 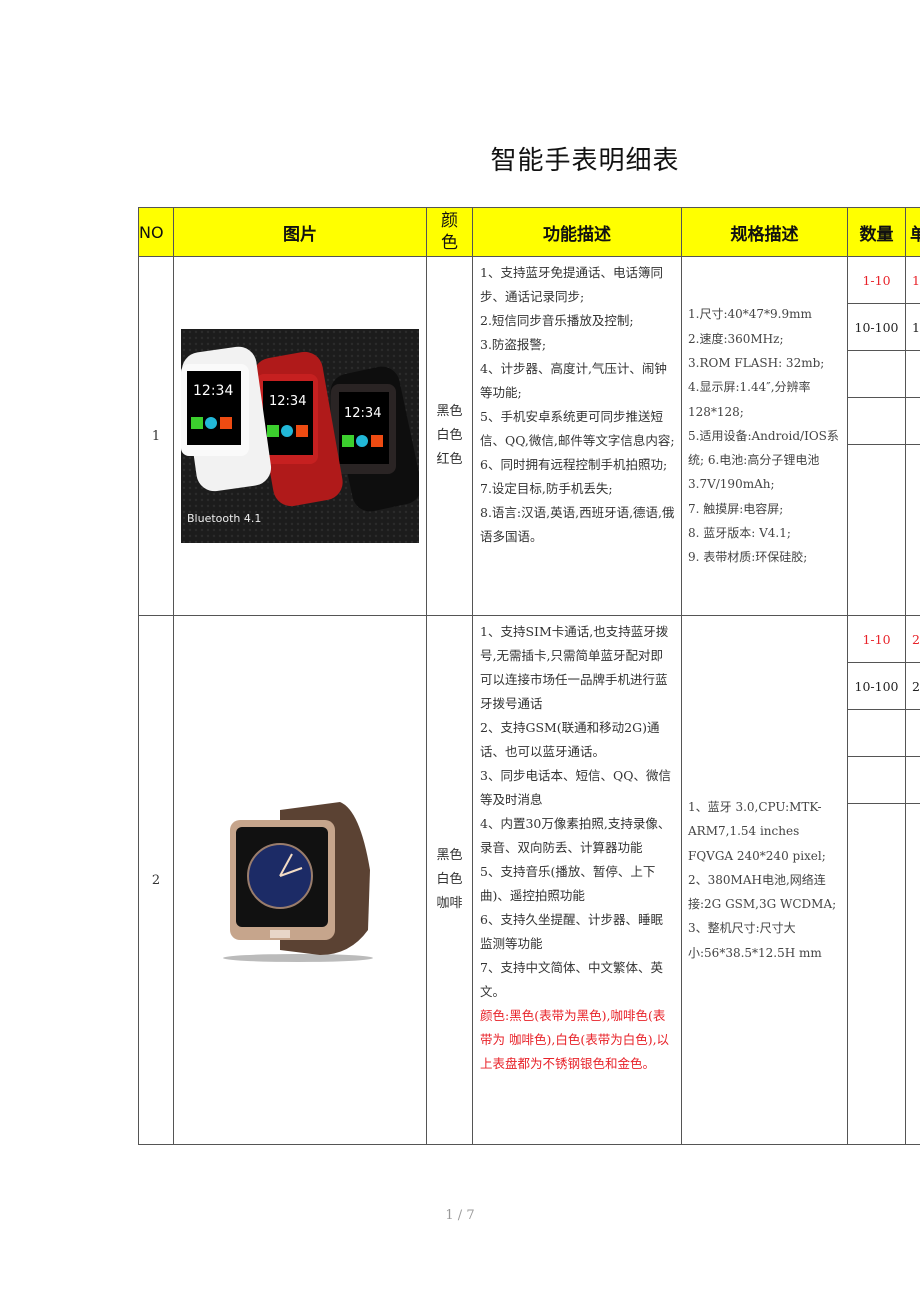 I want to click on smartwatch-trio-illustration: 12:34 12:34 12:34, so click(x=300, y=436).